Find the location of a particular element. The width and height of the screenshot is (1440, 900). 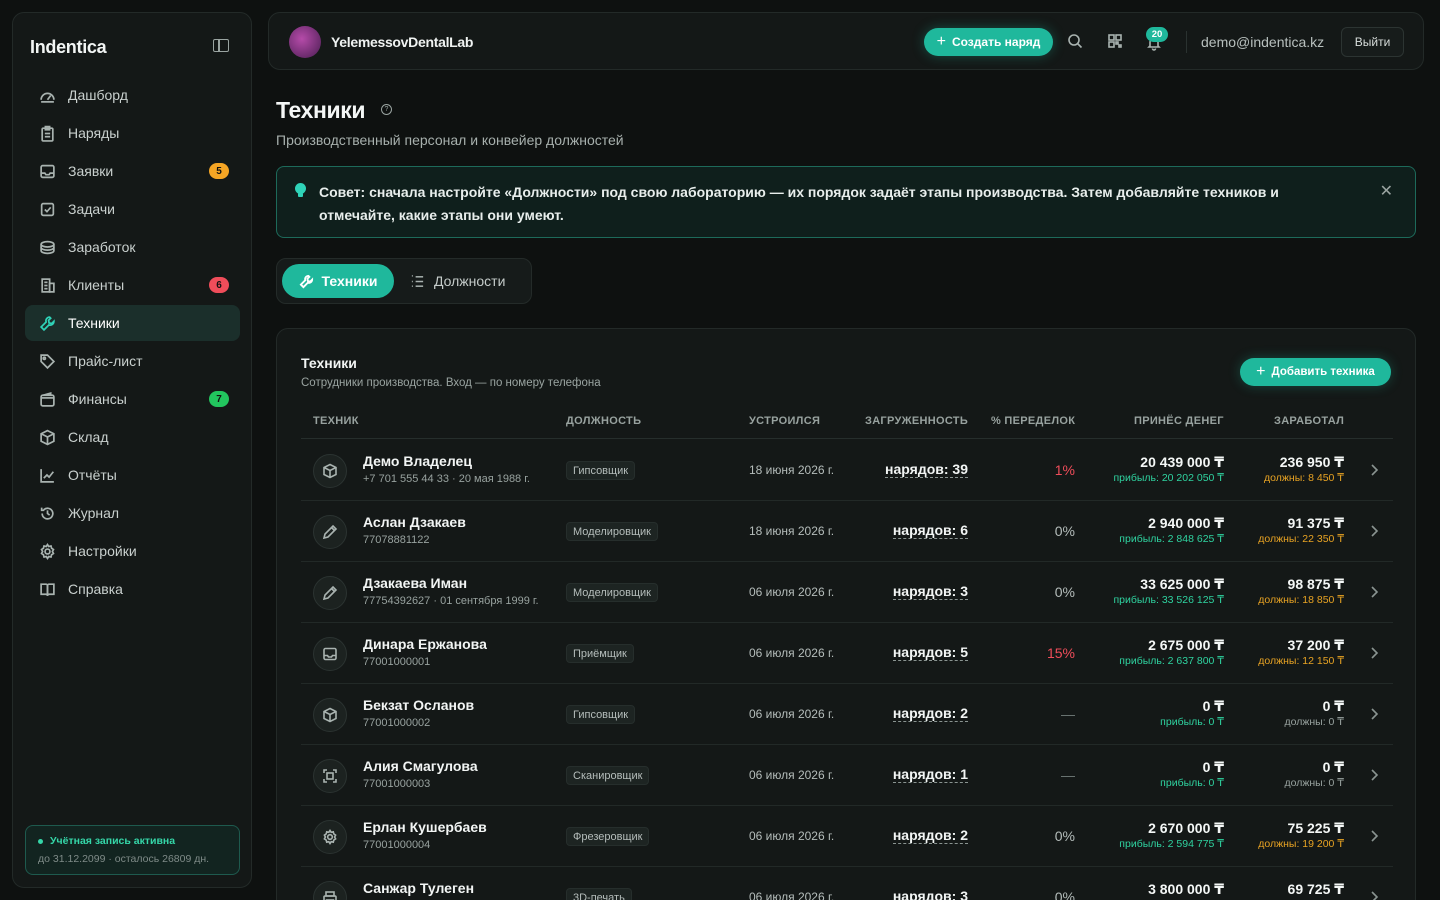

wallet-icon is located at coordinates (47, 399).